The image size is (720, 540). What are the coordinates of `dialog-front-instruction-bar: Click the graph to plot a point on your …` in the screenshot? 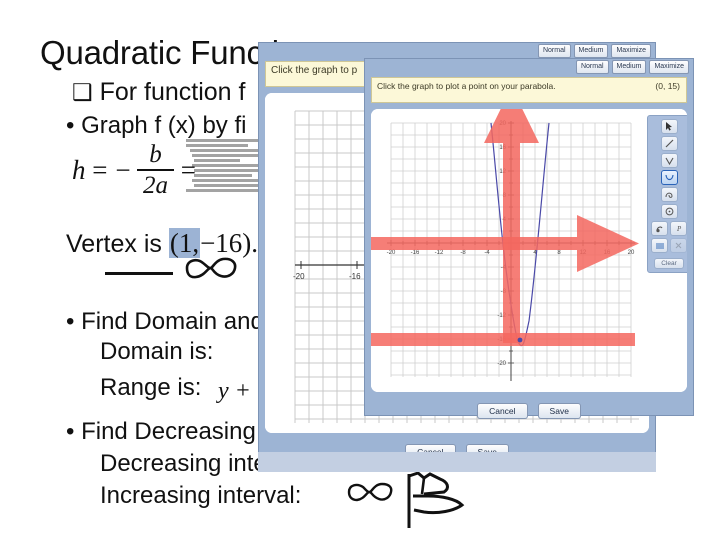 It's located at (529, 90).